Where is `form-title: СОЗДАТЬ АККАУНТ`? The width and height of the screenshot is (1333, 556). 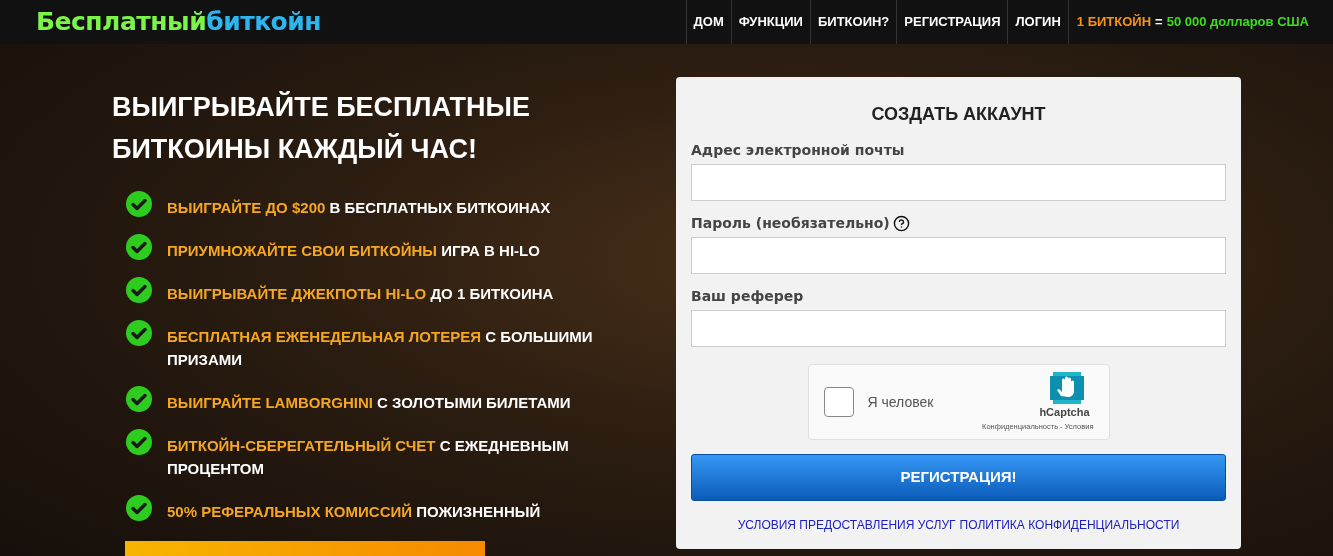
form-title: СОЗДАТЬ АККАУНТ is located at coordinates (958, 114).